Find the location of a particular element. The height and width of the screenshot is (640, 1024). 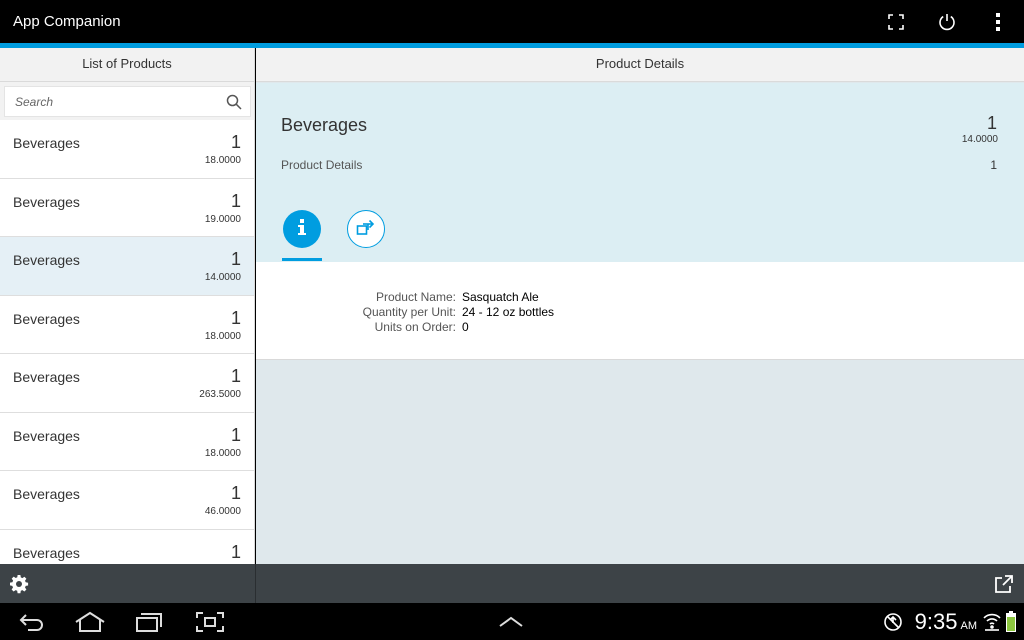

object-attribute-value: 1 is located at coordinates (993, 165).